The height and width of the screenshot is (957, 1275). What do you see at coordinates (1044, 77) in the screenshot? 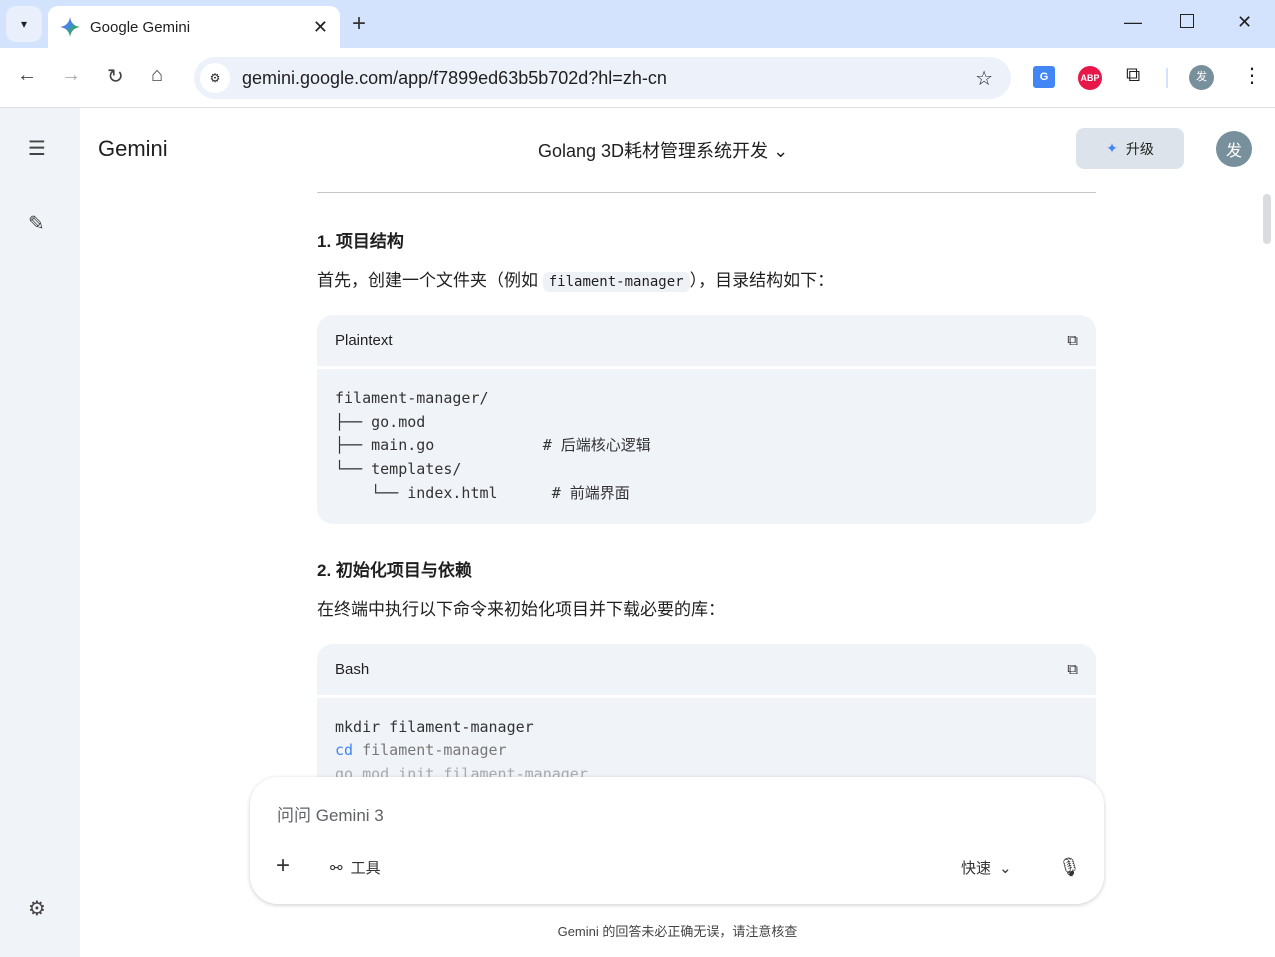
I see `google-translate-icon: G` at bounding box center [1044, 77].